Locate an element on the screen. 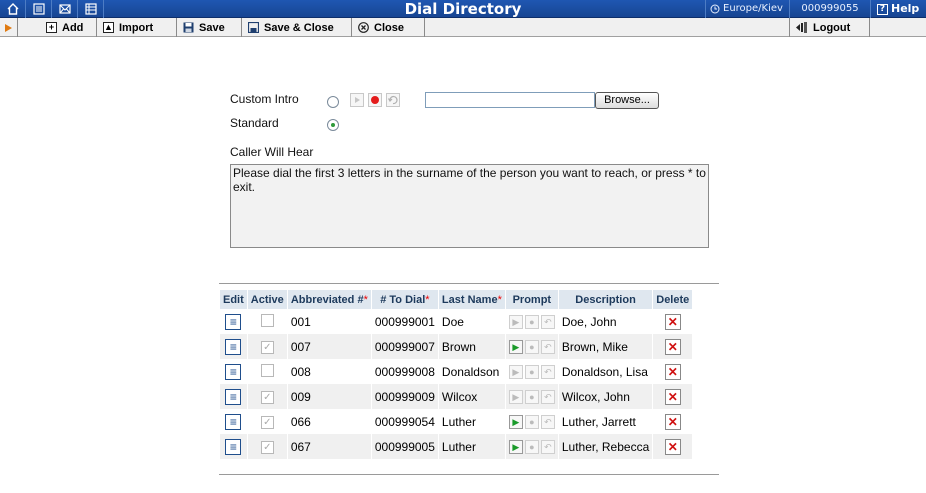  abbreviated-cell: 008 is located at coordinates (300, 371).